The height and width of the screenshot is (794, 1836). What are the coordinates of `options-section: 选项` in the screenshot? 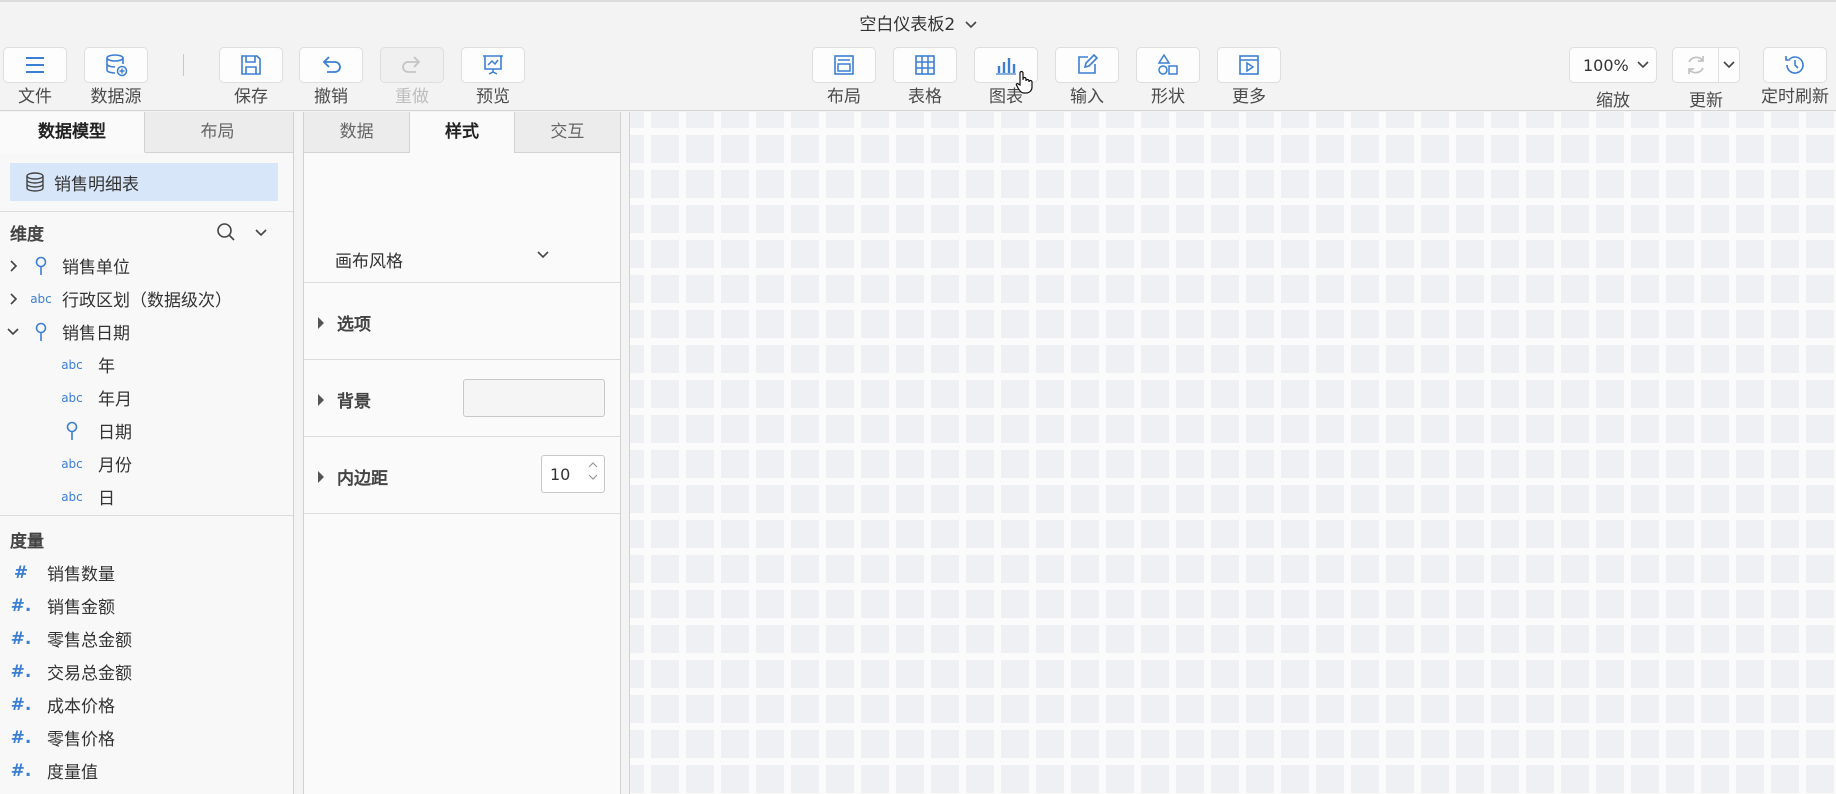 It's located at (462, 321).